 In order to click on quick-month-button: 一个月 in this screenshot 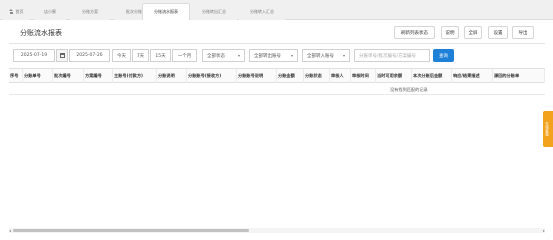, I will do `click(184, 55)`.